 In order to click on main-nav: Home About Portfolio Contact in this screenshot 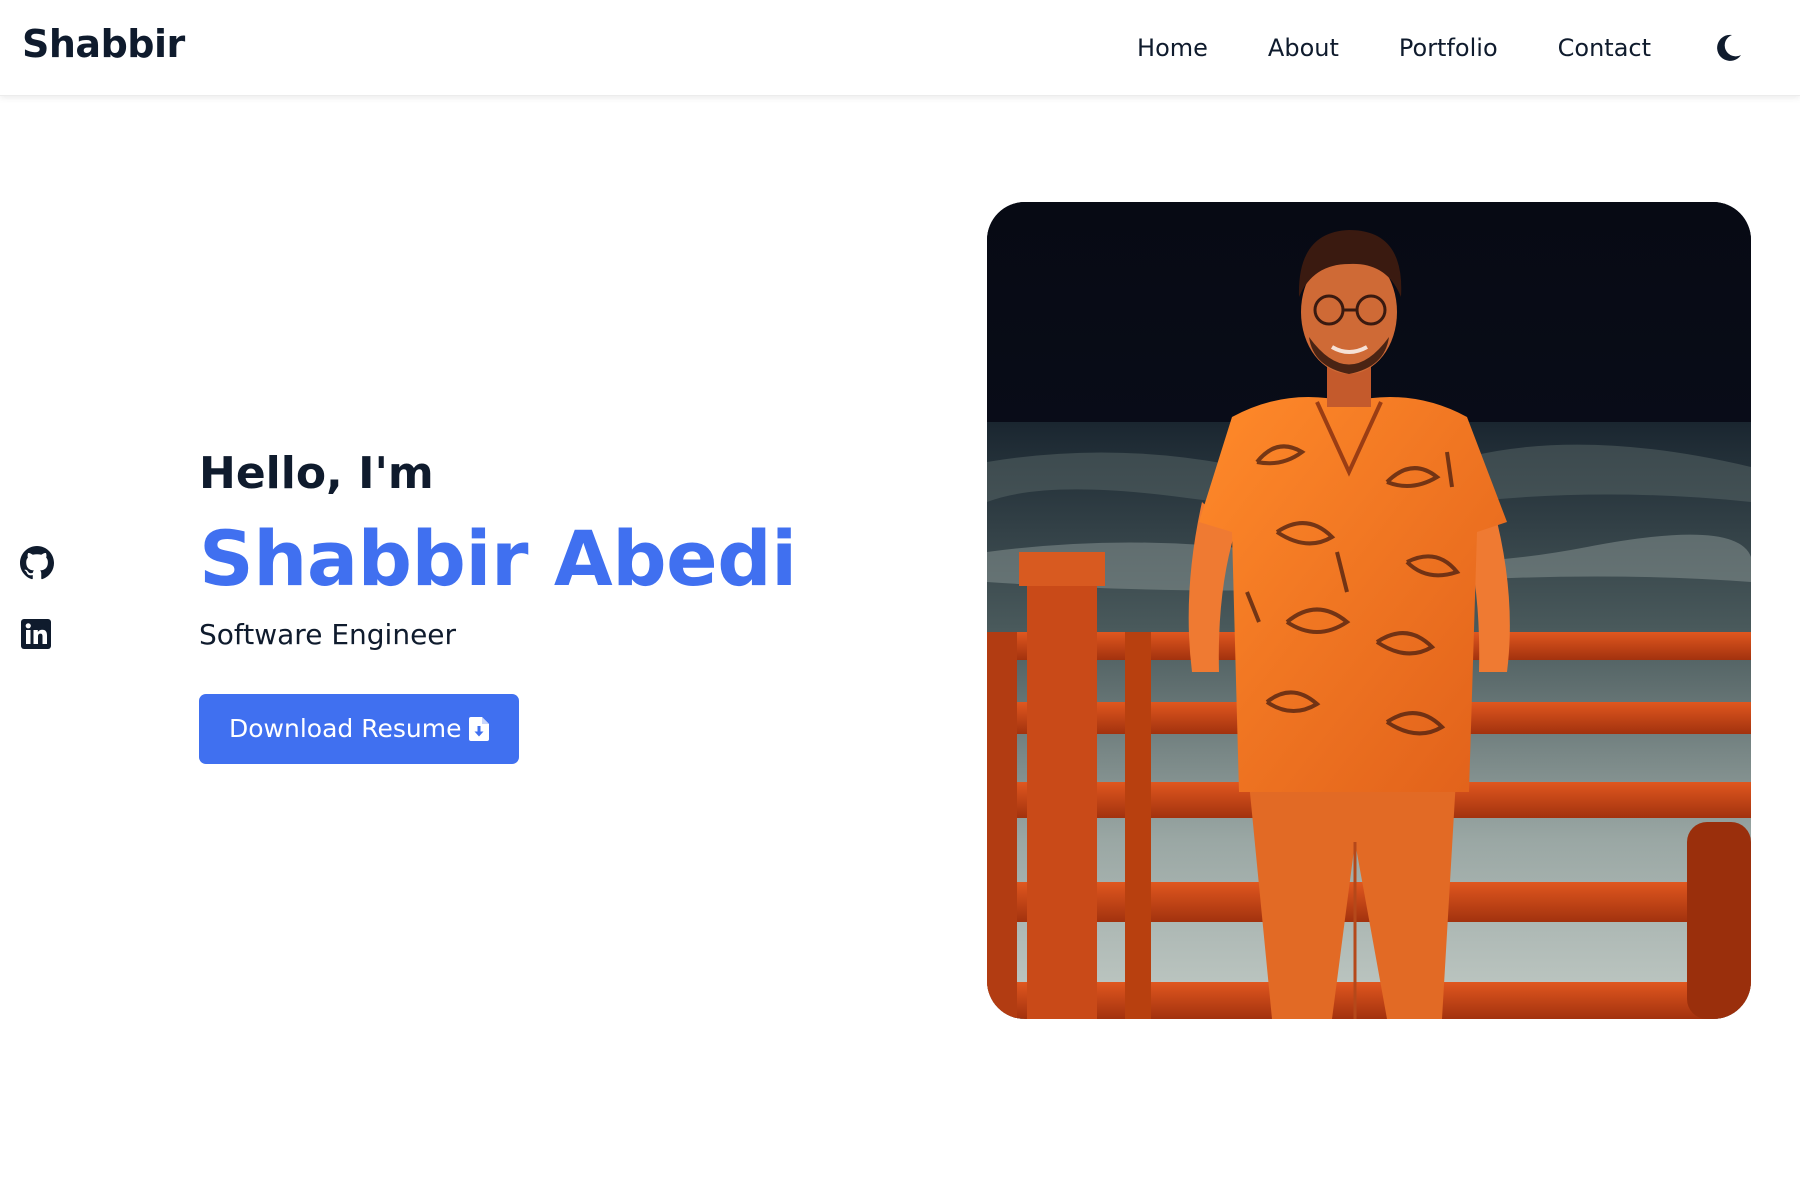, I will do `click(1468, 48)`.